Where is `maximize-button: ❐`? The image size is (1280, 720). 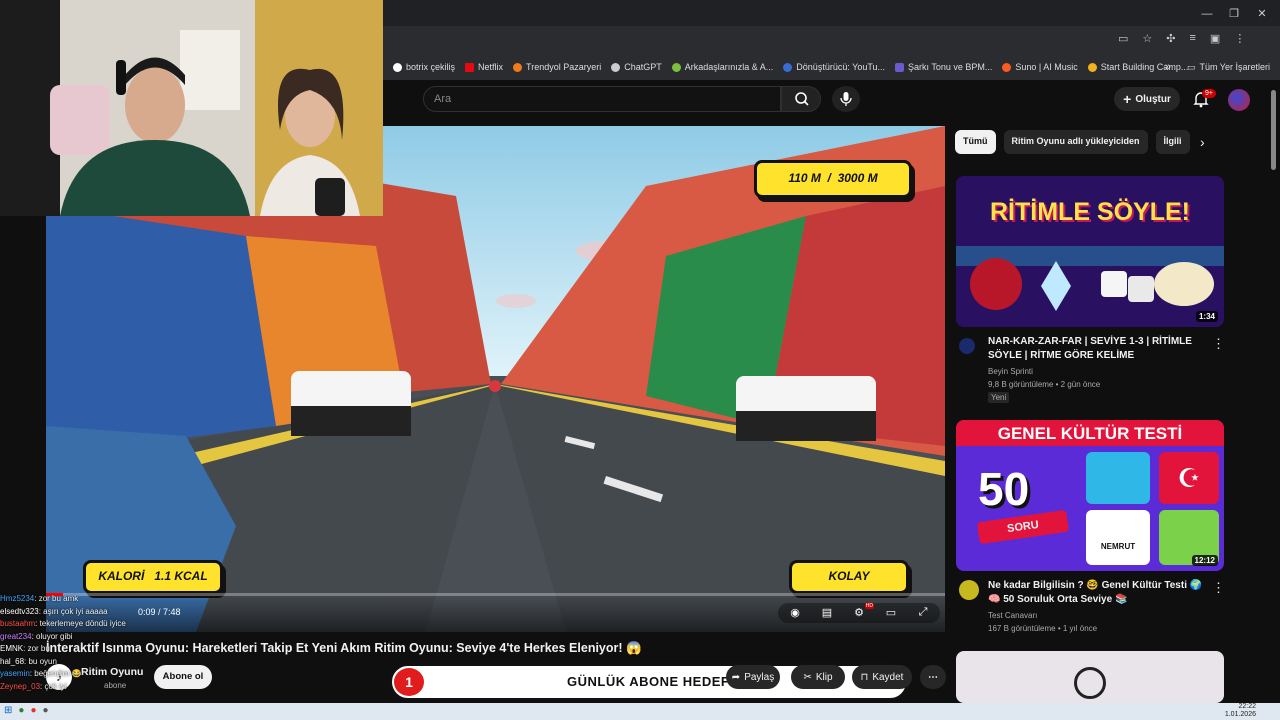 maximize-button: ❐ is located at coordinates (1234, 14).